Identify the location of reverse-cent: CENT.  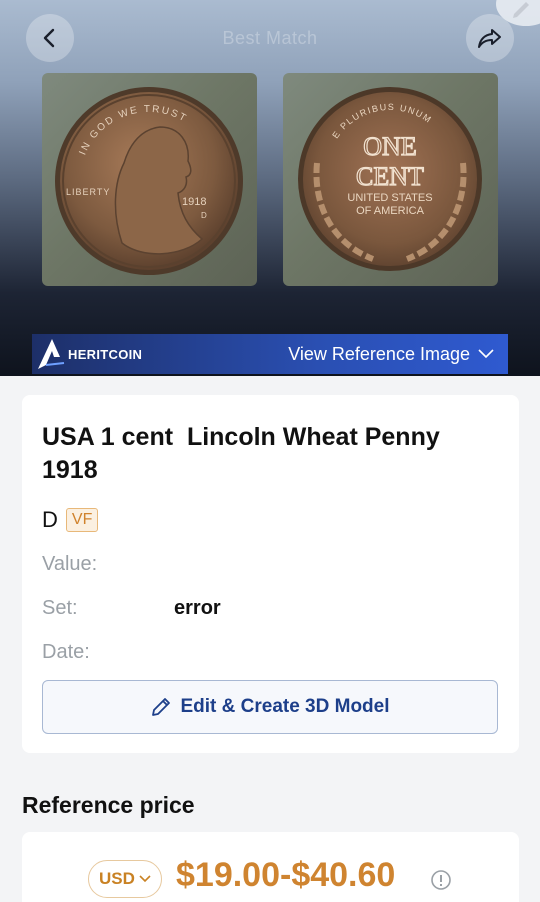
(390, 176).